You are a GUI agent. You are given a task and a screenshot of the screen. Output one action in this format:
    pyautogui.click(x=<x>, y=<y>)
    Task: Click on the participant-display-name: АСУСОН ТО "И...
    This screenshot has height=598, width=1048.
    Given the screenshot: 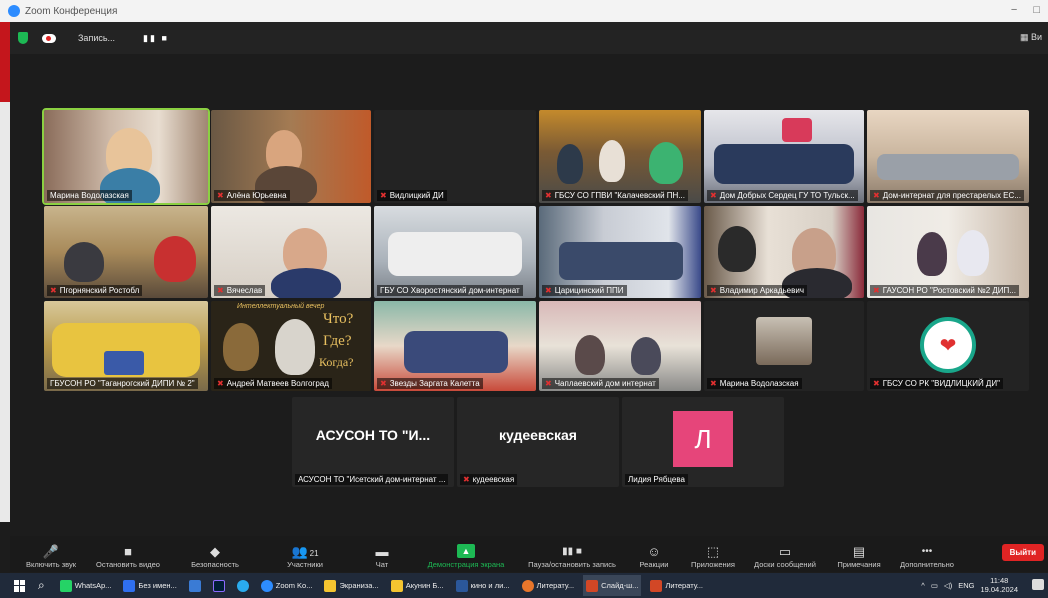 What is the action you would take?
    pyautogui.click(x=373, y=435)
    